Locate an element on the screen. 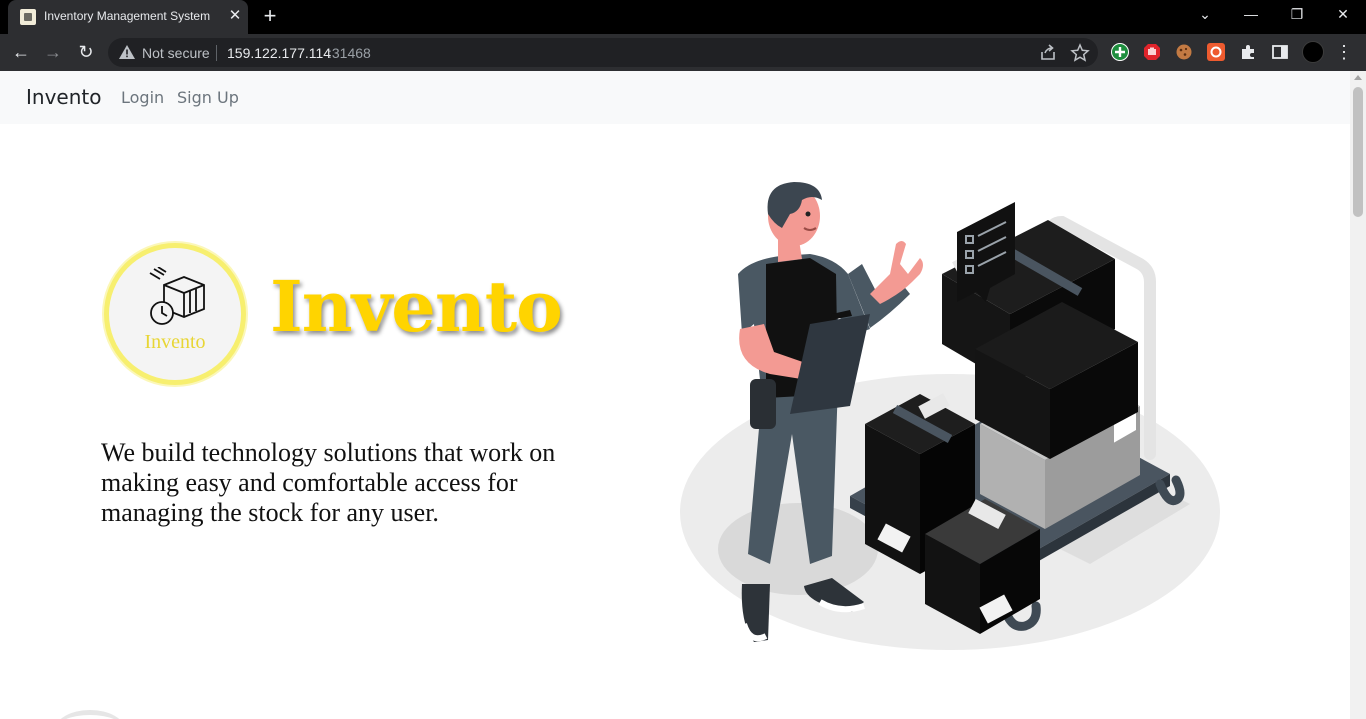 This screenshot has width=1366, height=719. kebab-menu-icon: ⋮ is located at coordinates (1344, 52).